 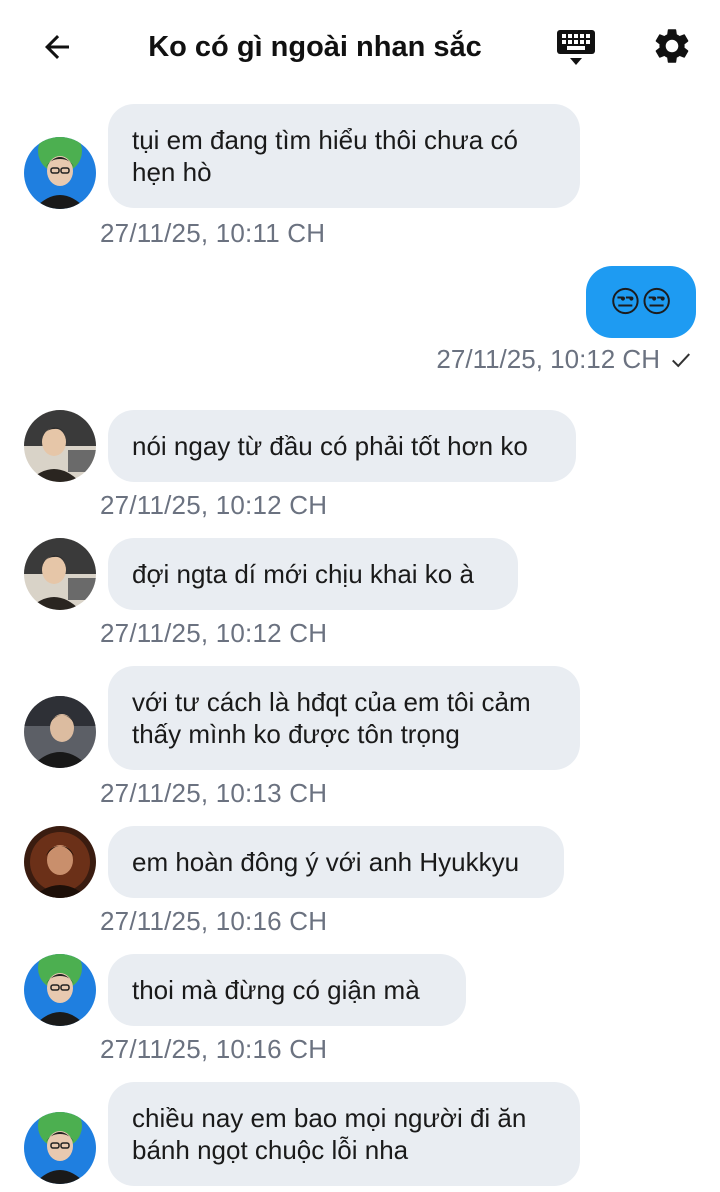 What do you see at coordinates (330, 446) in the screenshot?
I see `message-text: nói ngay từ đầu có phải tốt hơn ko` at bounding box center [330, 446].